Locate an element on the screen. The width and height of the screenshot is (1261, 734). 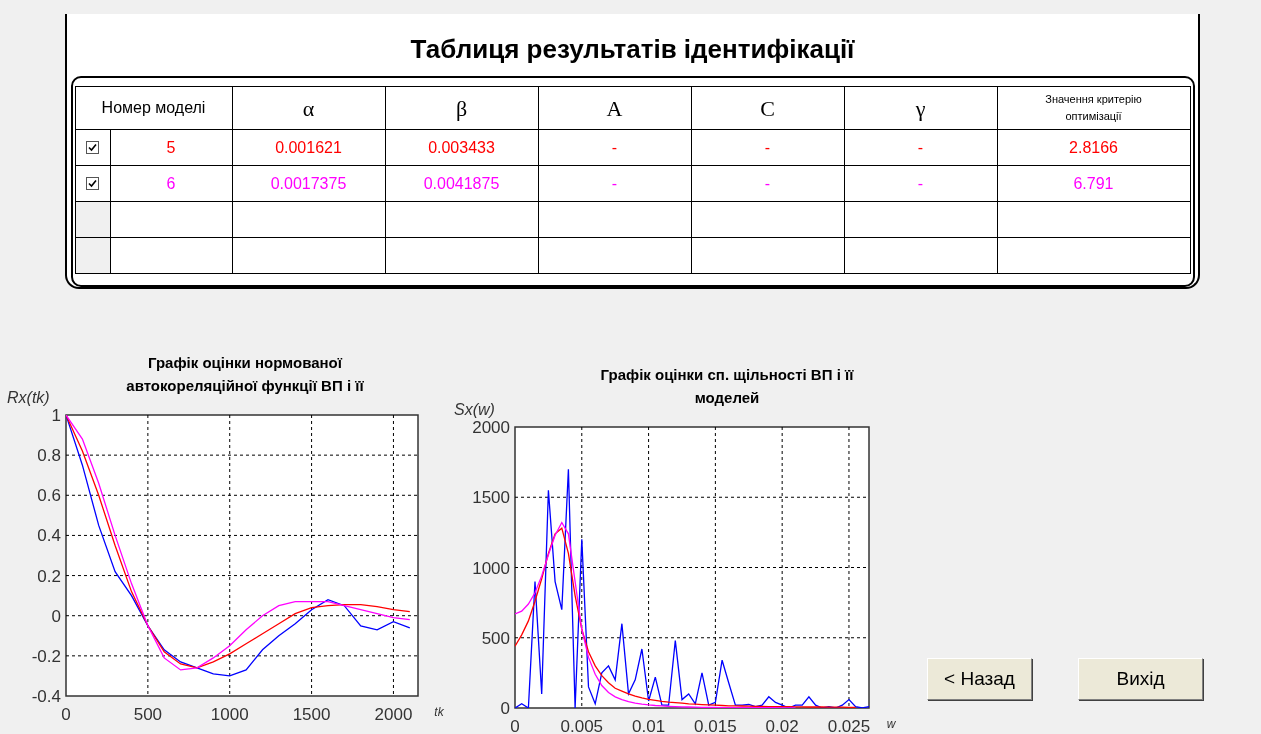
table-cell: 6.791 is located at coordinates (1093, 183).